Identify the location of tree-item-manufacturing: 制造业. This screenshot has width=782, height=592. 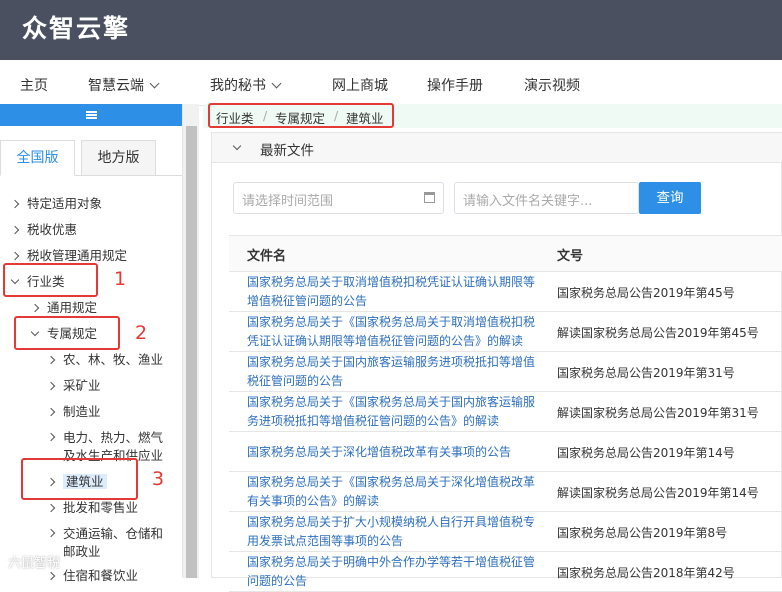
(73, 412).